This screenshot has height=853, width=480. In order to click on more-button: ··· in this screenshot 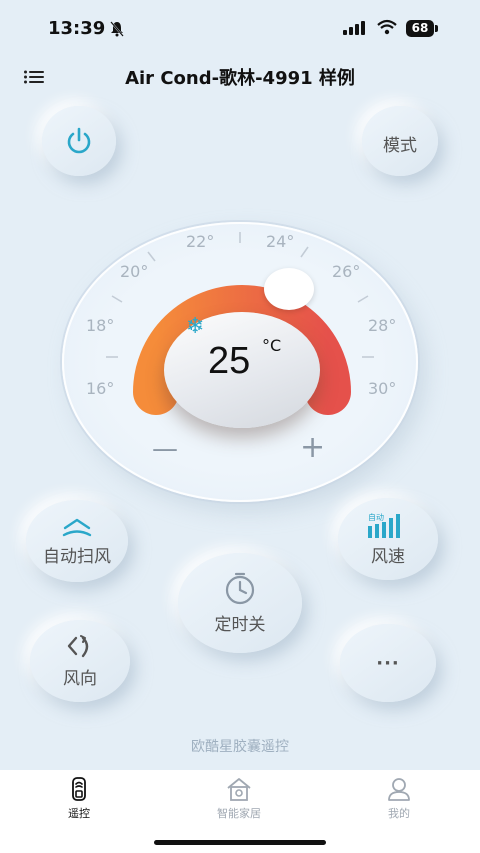, I will do `click(388, 663)`.